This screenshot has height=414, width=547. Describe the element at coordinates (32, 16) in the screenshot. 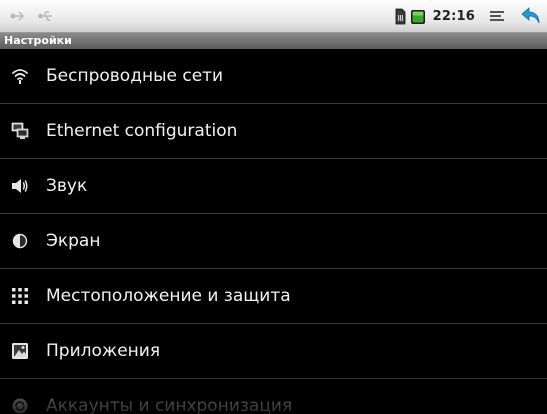

I see `notification-area` at that location.